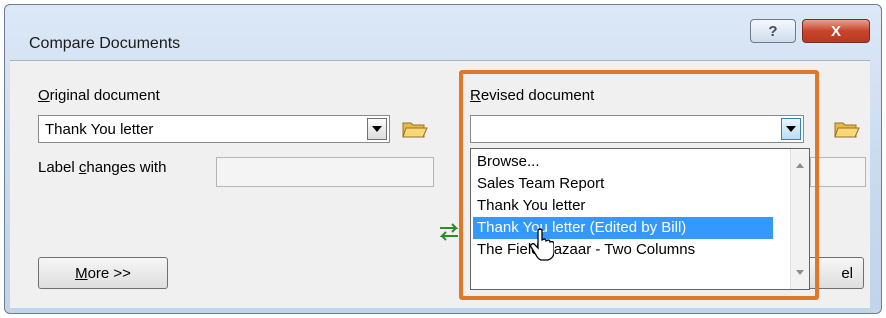 Image resolution: width=886 pixels, height=318 pixels. Describe the element at coordinates (105, 43) in the screenshot. I see `dialog-title: Compare Documents` at that location.